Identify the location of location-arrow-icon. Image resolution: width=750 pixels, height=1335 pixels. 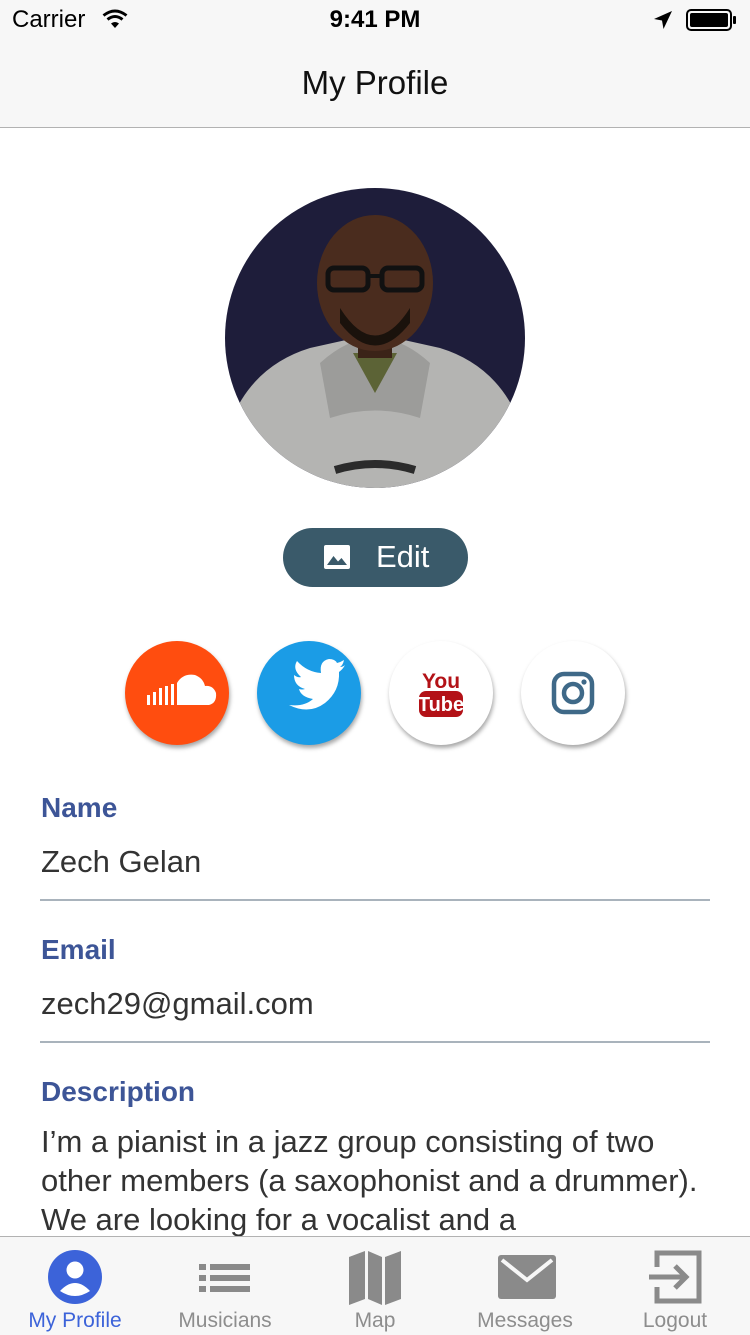
(663, 22).